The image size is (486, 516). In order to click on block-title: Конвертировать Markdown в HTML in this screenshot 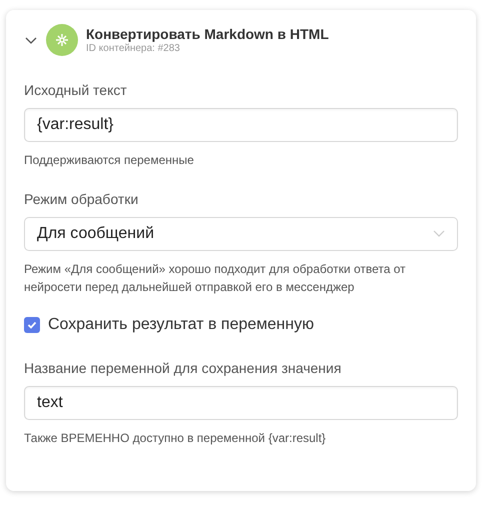, I will do `click(207, 34)`.